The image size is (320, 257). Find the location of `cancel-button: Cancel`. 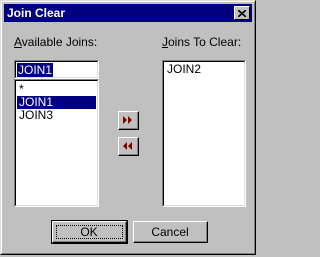

cancel-button: Cancel is located at coordinates (170, 232).